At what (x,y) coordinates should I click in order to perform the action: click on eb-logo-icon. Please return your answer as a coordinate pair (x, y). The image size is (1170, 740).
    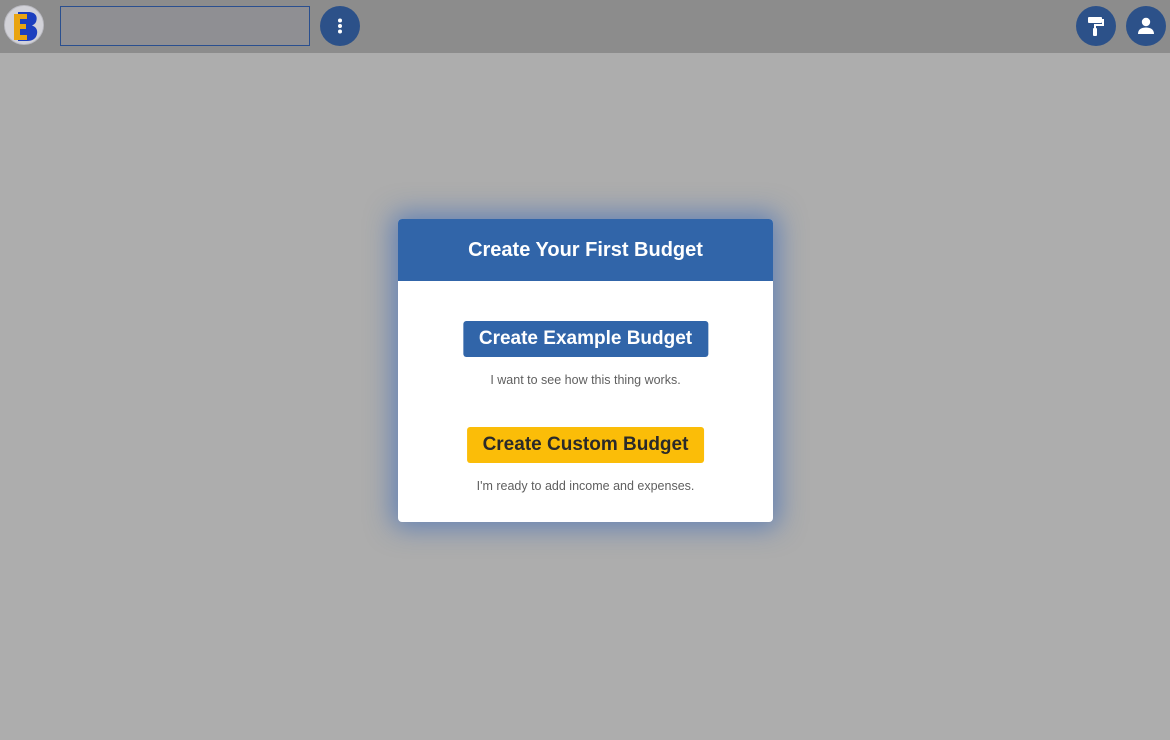
    Looking at the image, I should click on (24, 25).